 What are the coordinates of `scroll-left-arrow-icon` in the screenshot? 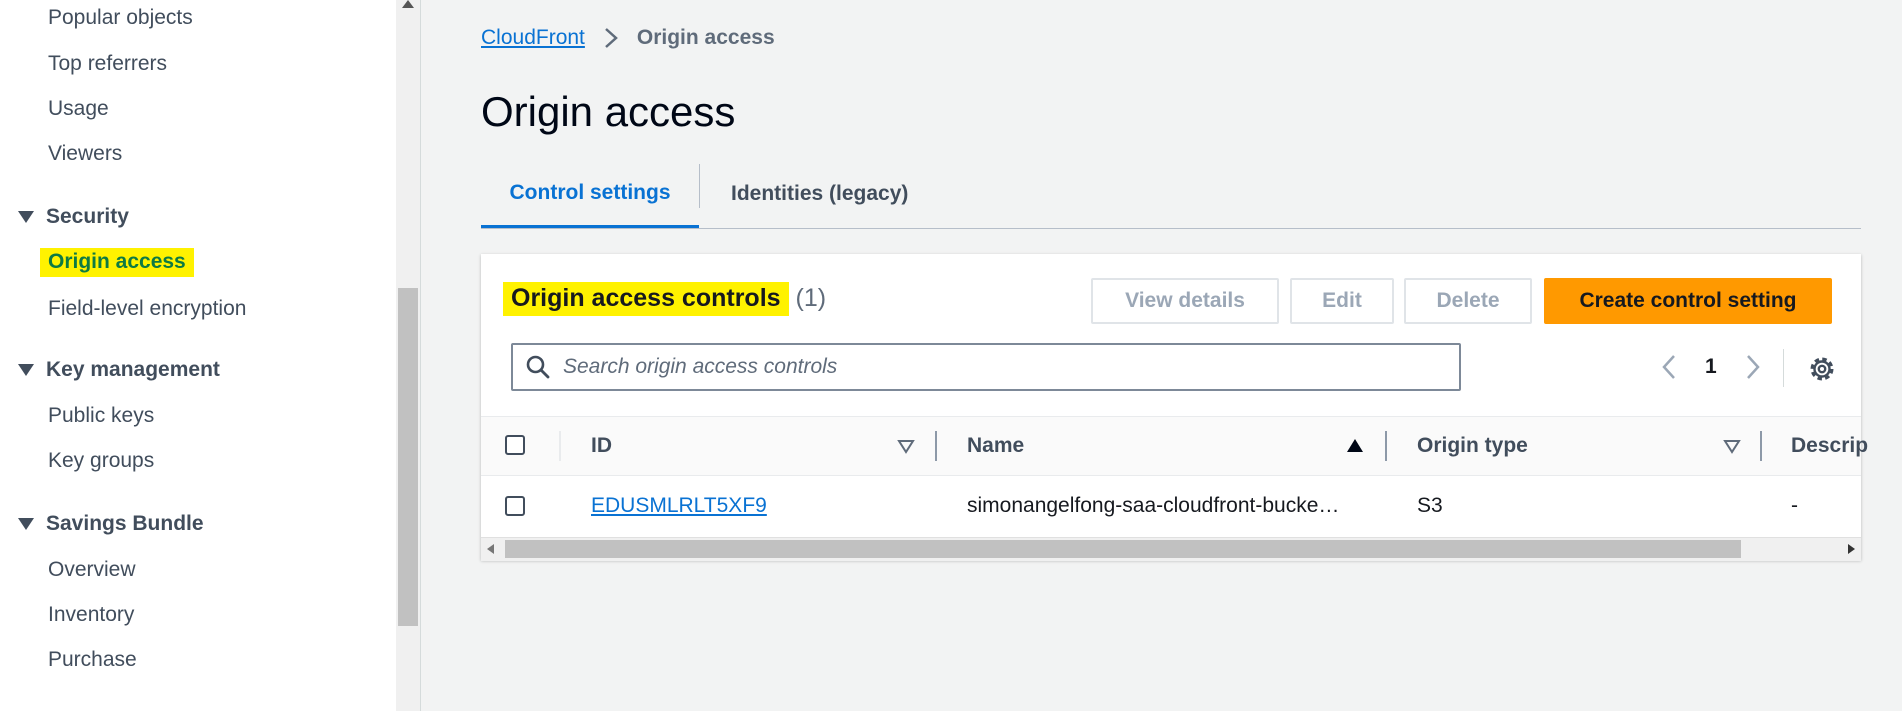 It's located at (490, 549).